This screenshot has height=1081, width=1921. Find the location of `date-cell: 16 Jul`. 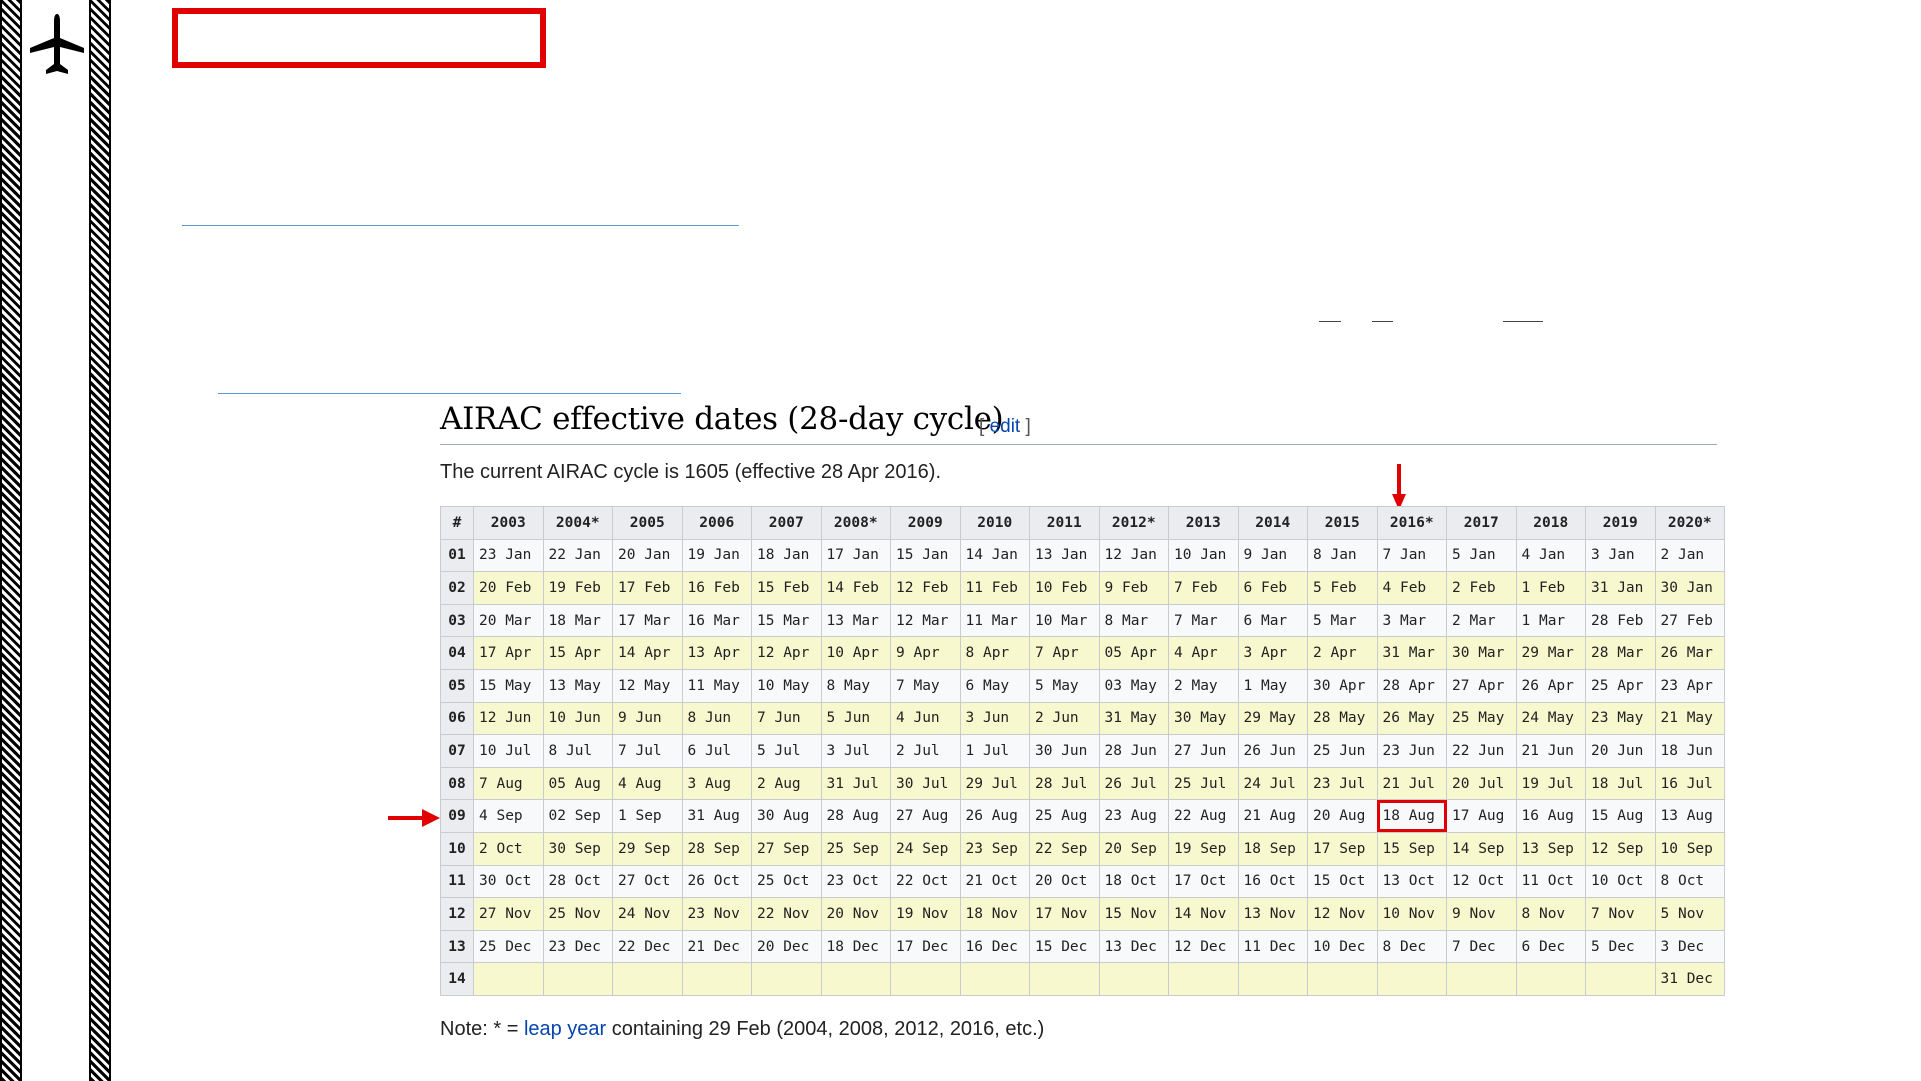

date-cell: 16 Jul is located at coordinates (1689, 783).